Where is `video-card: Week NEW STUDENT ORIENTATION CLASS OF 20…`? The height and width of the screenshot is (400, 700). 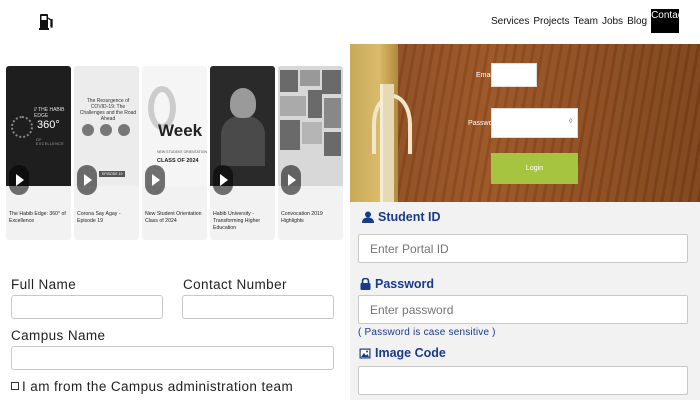
video-card: Week NEW STUDENT ORIENTATION CLASS OF 20… is located at coordinates (174, 153).